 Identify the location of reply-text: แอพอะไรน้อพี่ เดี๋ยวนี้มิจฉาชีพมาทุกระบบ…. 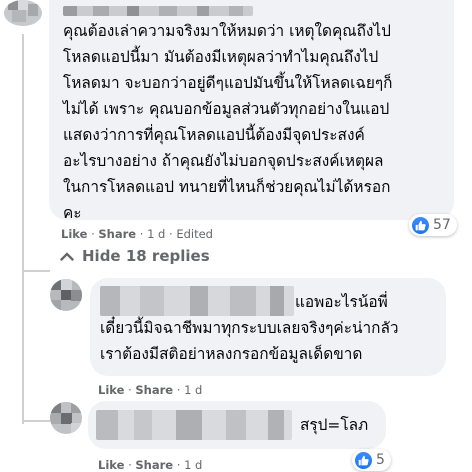
(249, 328).